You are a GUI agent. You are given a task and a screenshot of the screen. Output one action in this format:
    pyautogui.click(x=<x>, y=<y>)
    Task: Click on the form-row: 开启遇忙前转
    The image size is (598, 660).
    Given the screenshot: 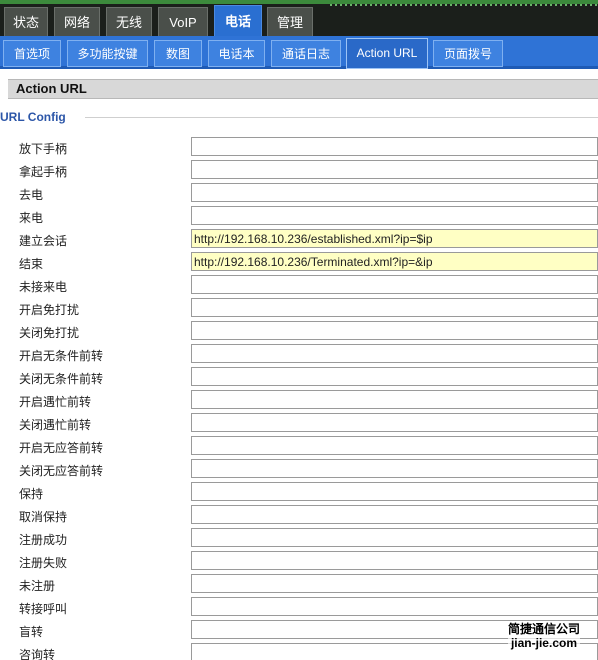 What is the action you would take?
    pyautogui.click(x=299, y=400)
    